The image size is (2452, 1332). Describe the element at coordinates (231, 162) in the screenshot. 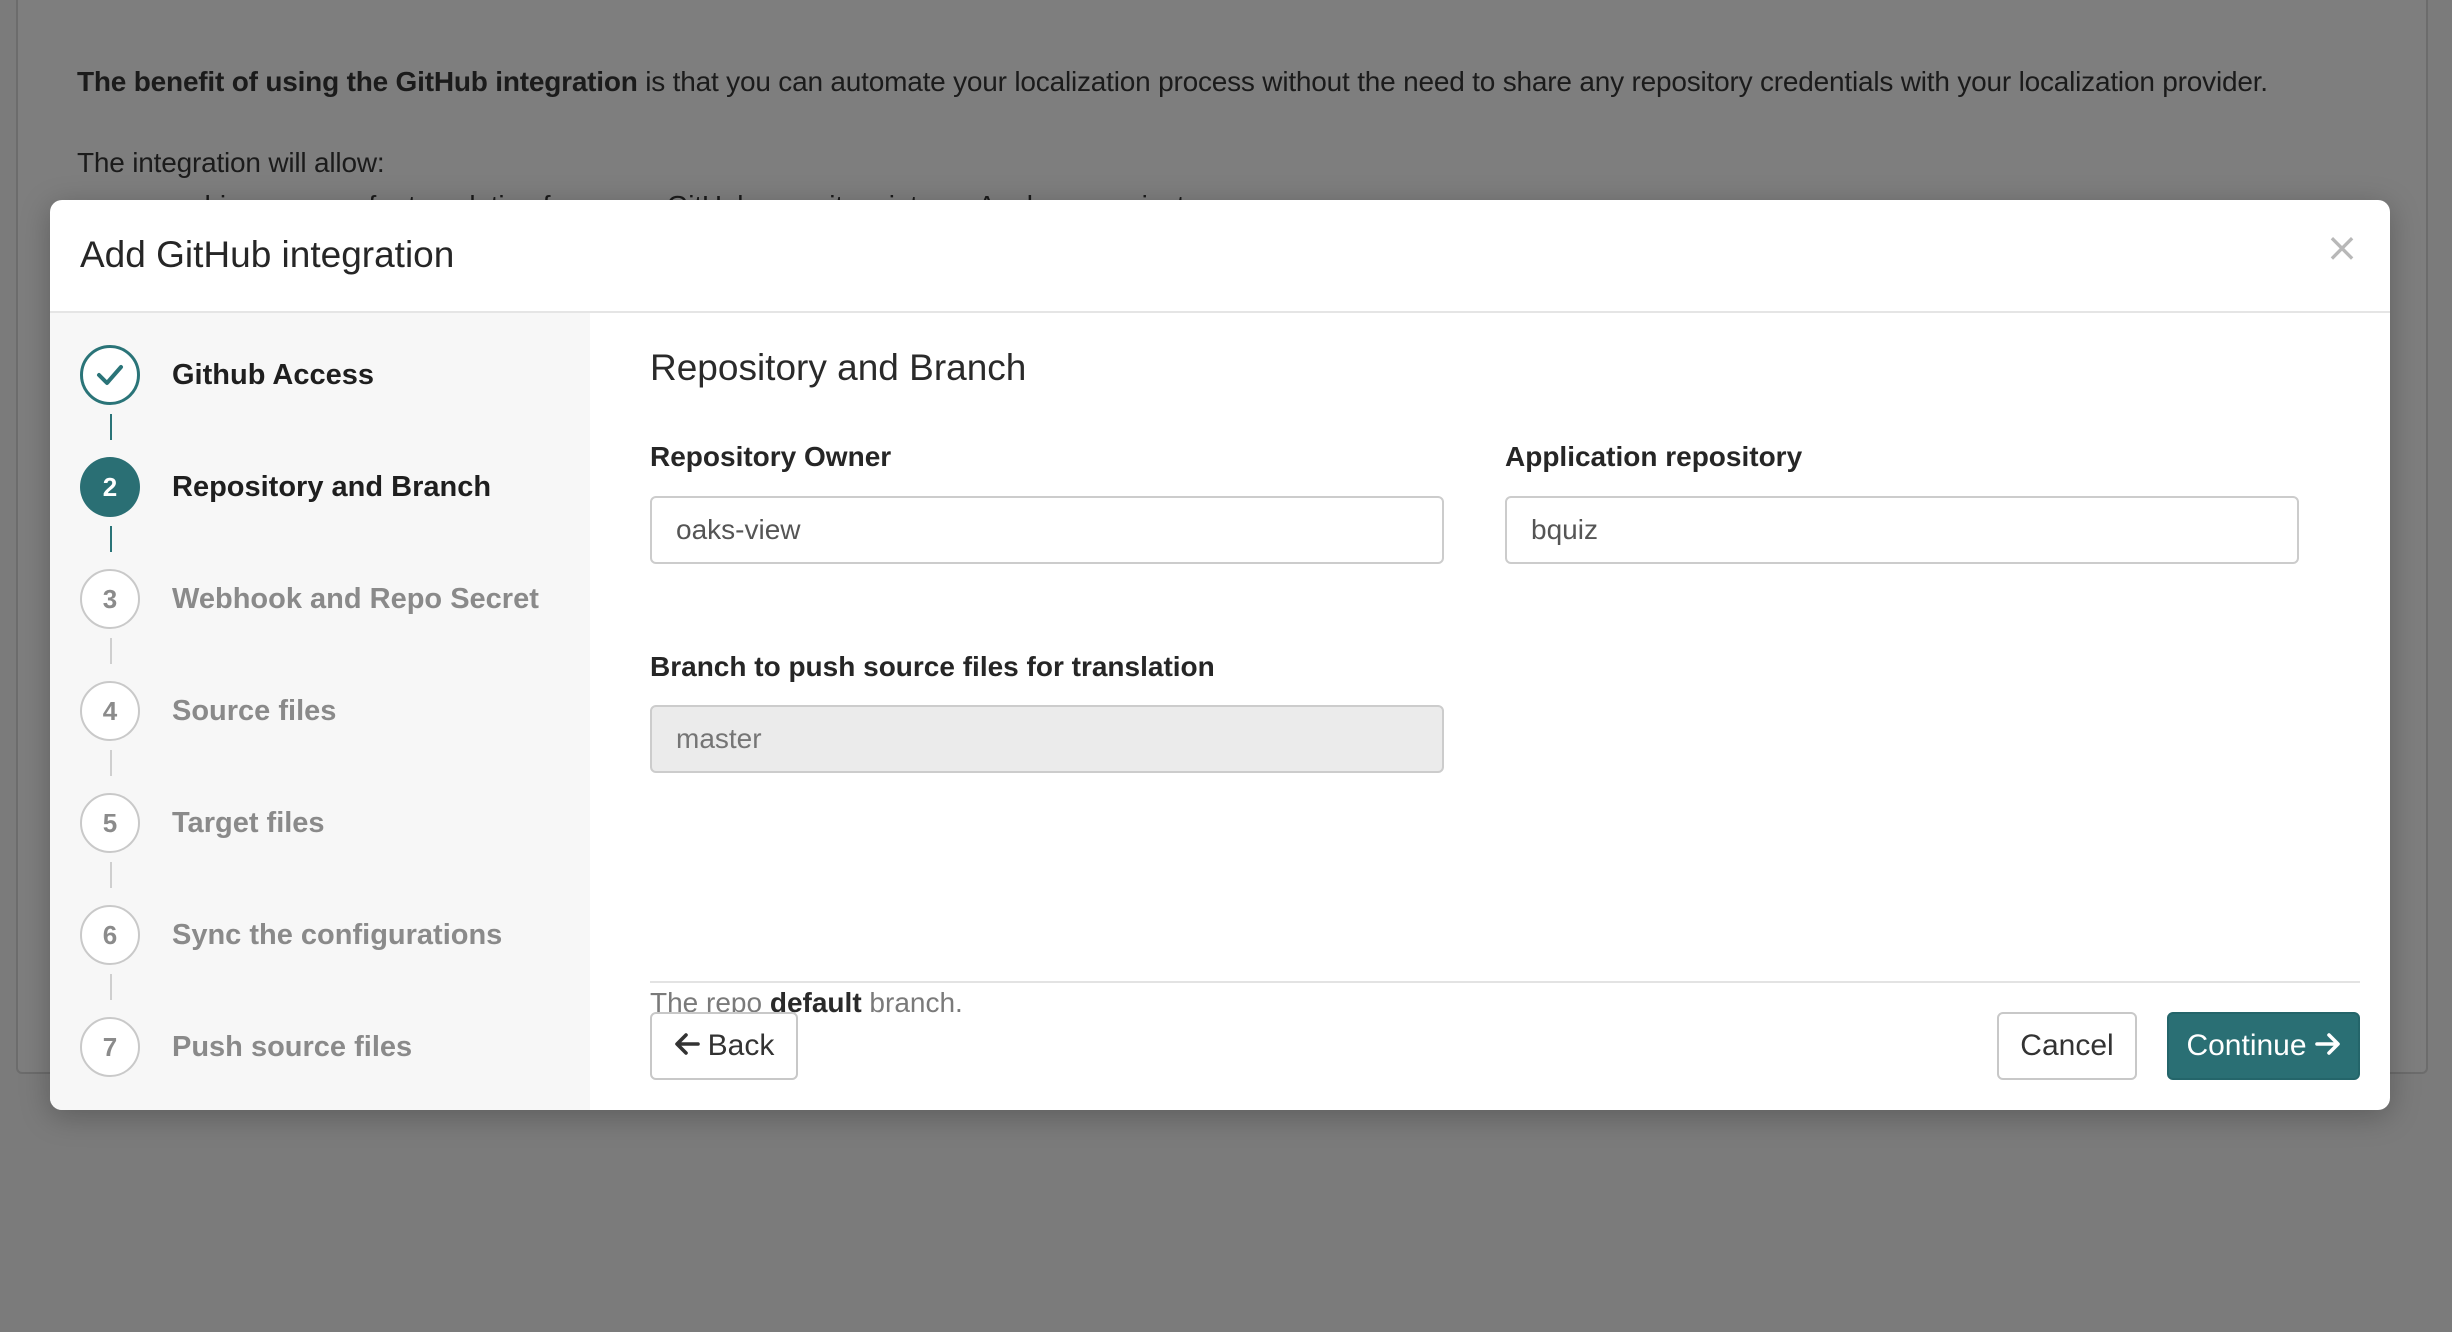

I see `background-allow-text: The integration will allow:` at that location.